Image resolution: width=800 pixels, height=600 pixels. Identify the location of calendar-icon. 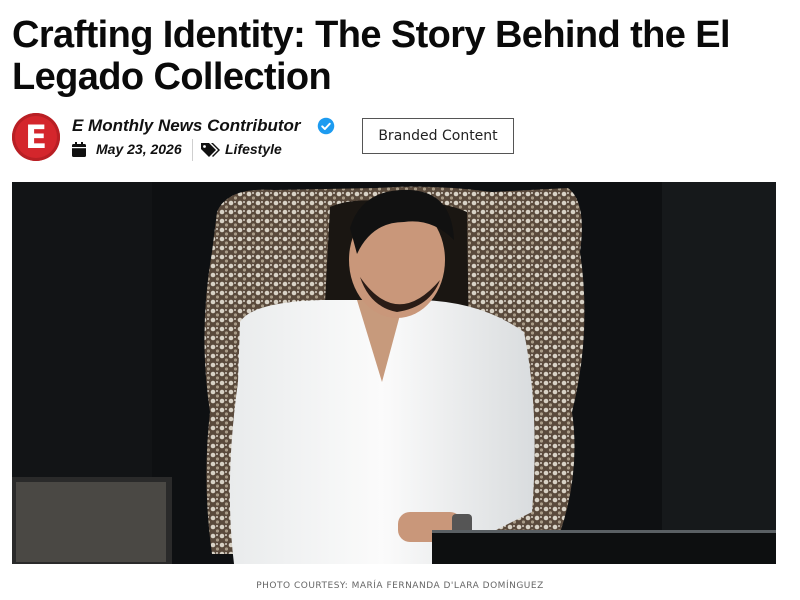
(79, 149).